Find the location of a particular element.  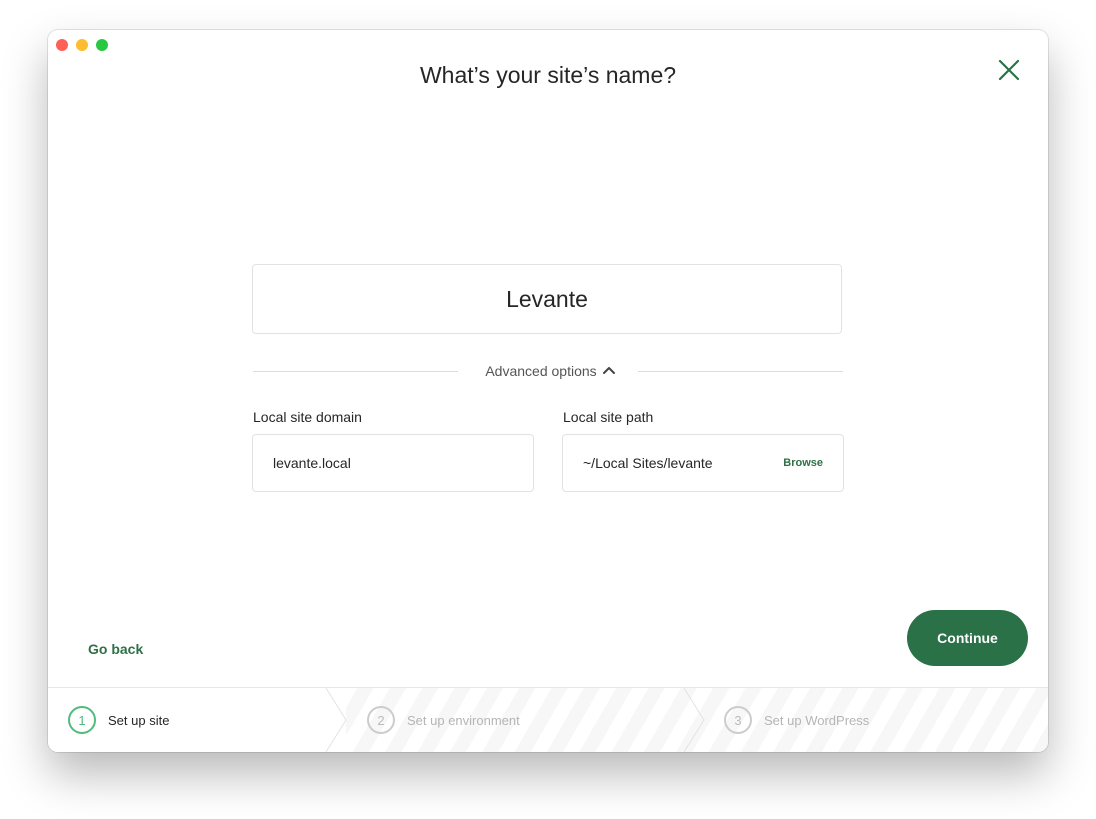

advanced-options-label: Advanced options is located at coordinates (541, 371).